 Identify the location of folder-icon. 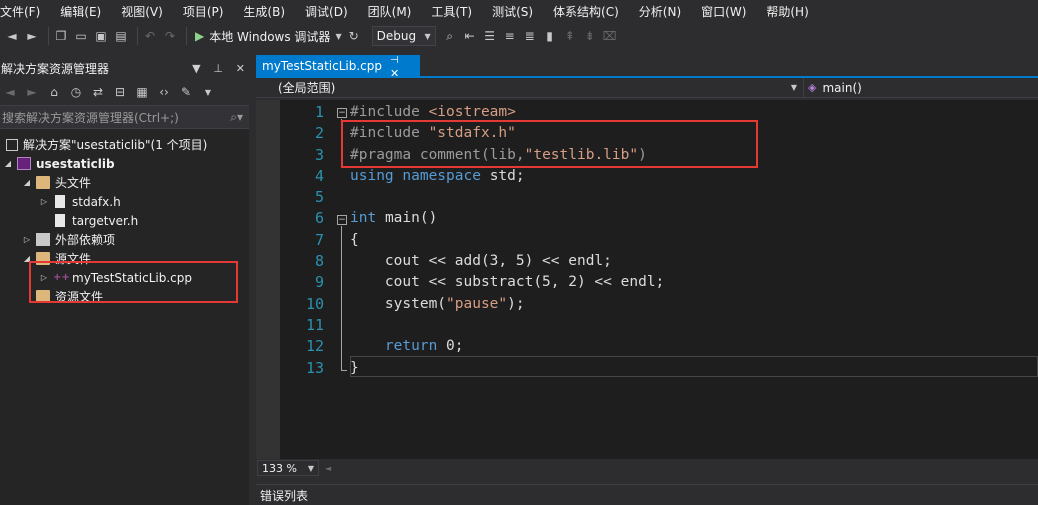
(43, 258).